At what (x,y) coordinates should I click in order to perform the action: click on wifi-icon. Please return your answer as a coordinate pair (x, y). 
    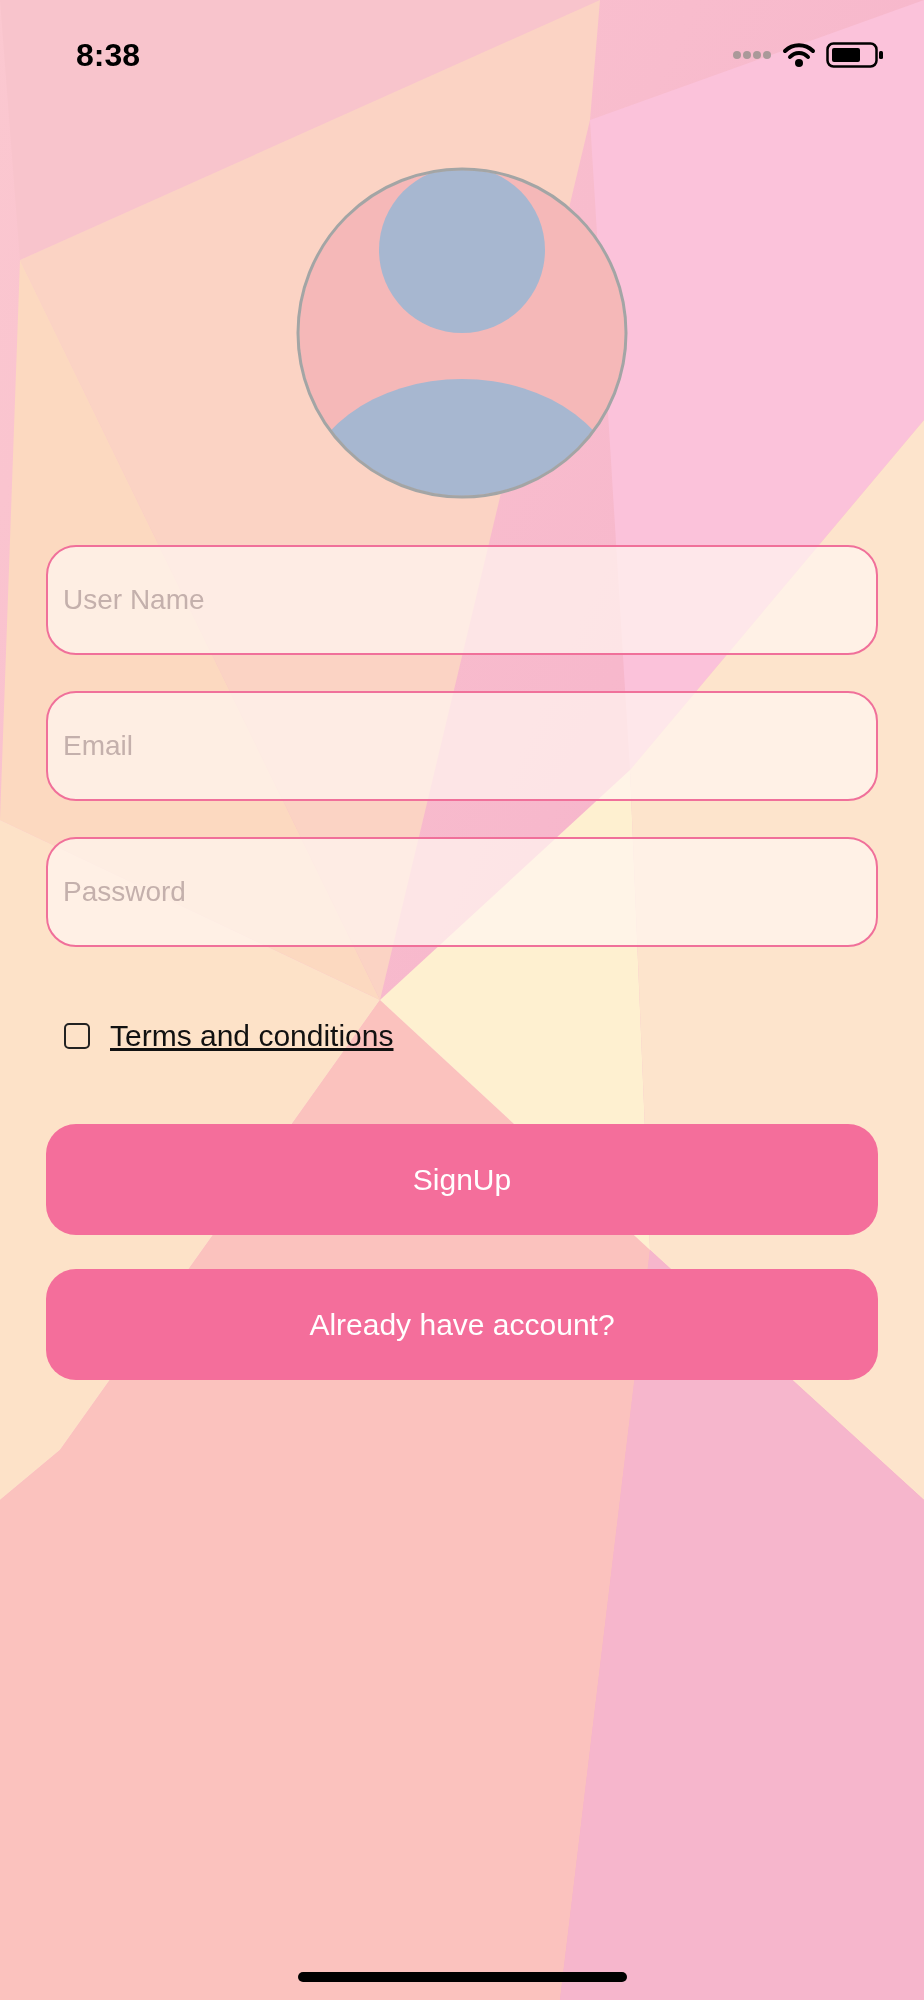
    Looking at the image, I should click on (799, 55).